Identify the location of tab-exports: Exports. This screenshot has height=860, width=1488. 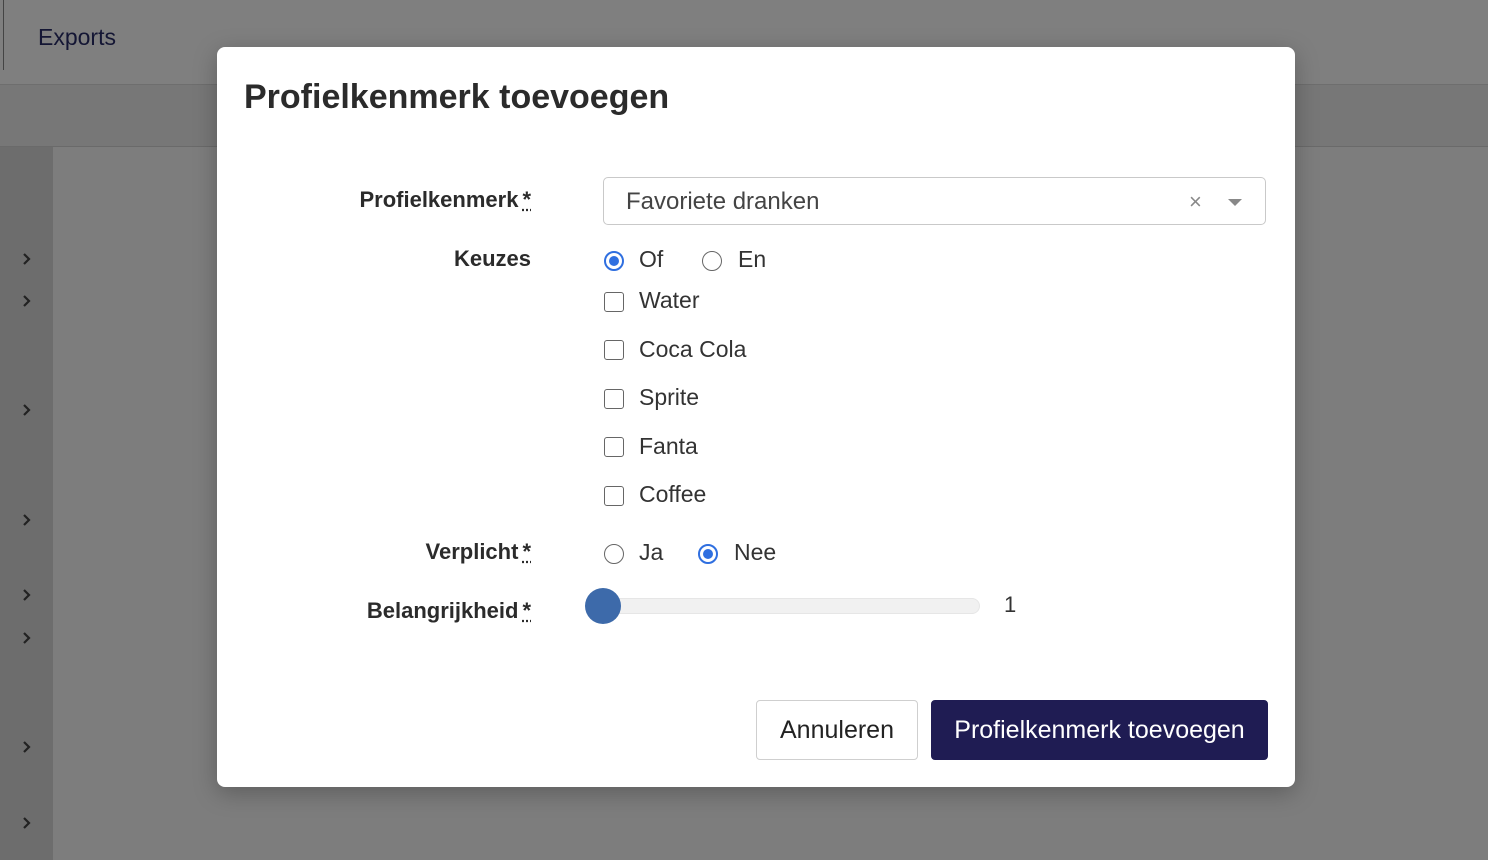
(77, 37).